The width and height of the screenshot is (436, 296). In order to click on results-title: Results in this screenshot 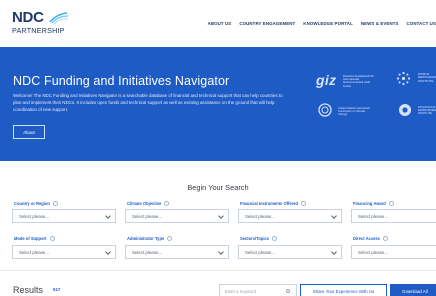, I will do `click(28, 290)`.